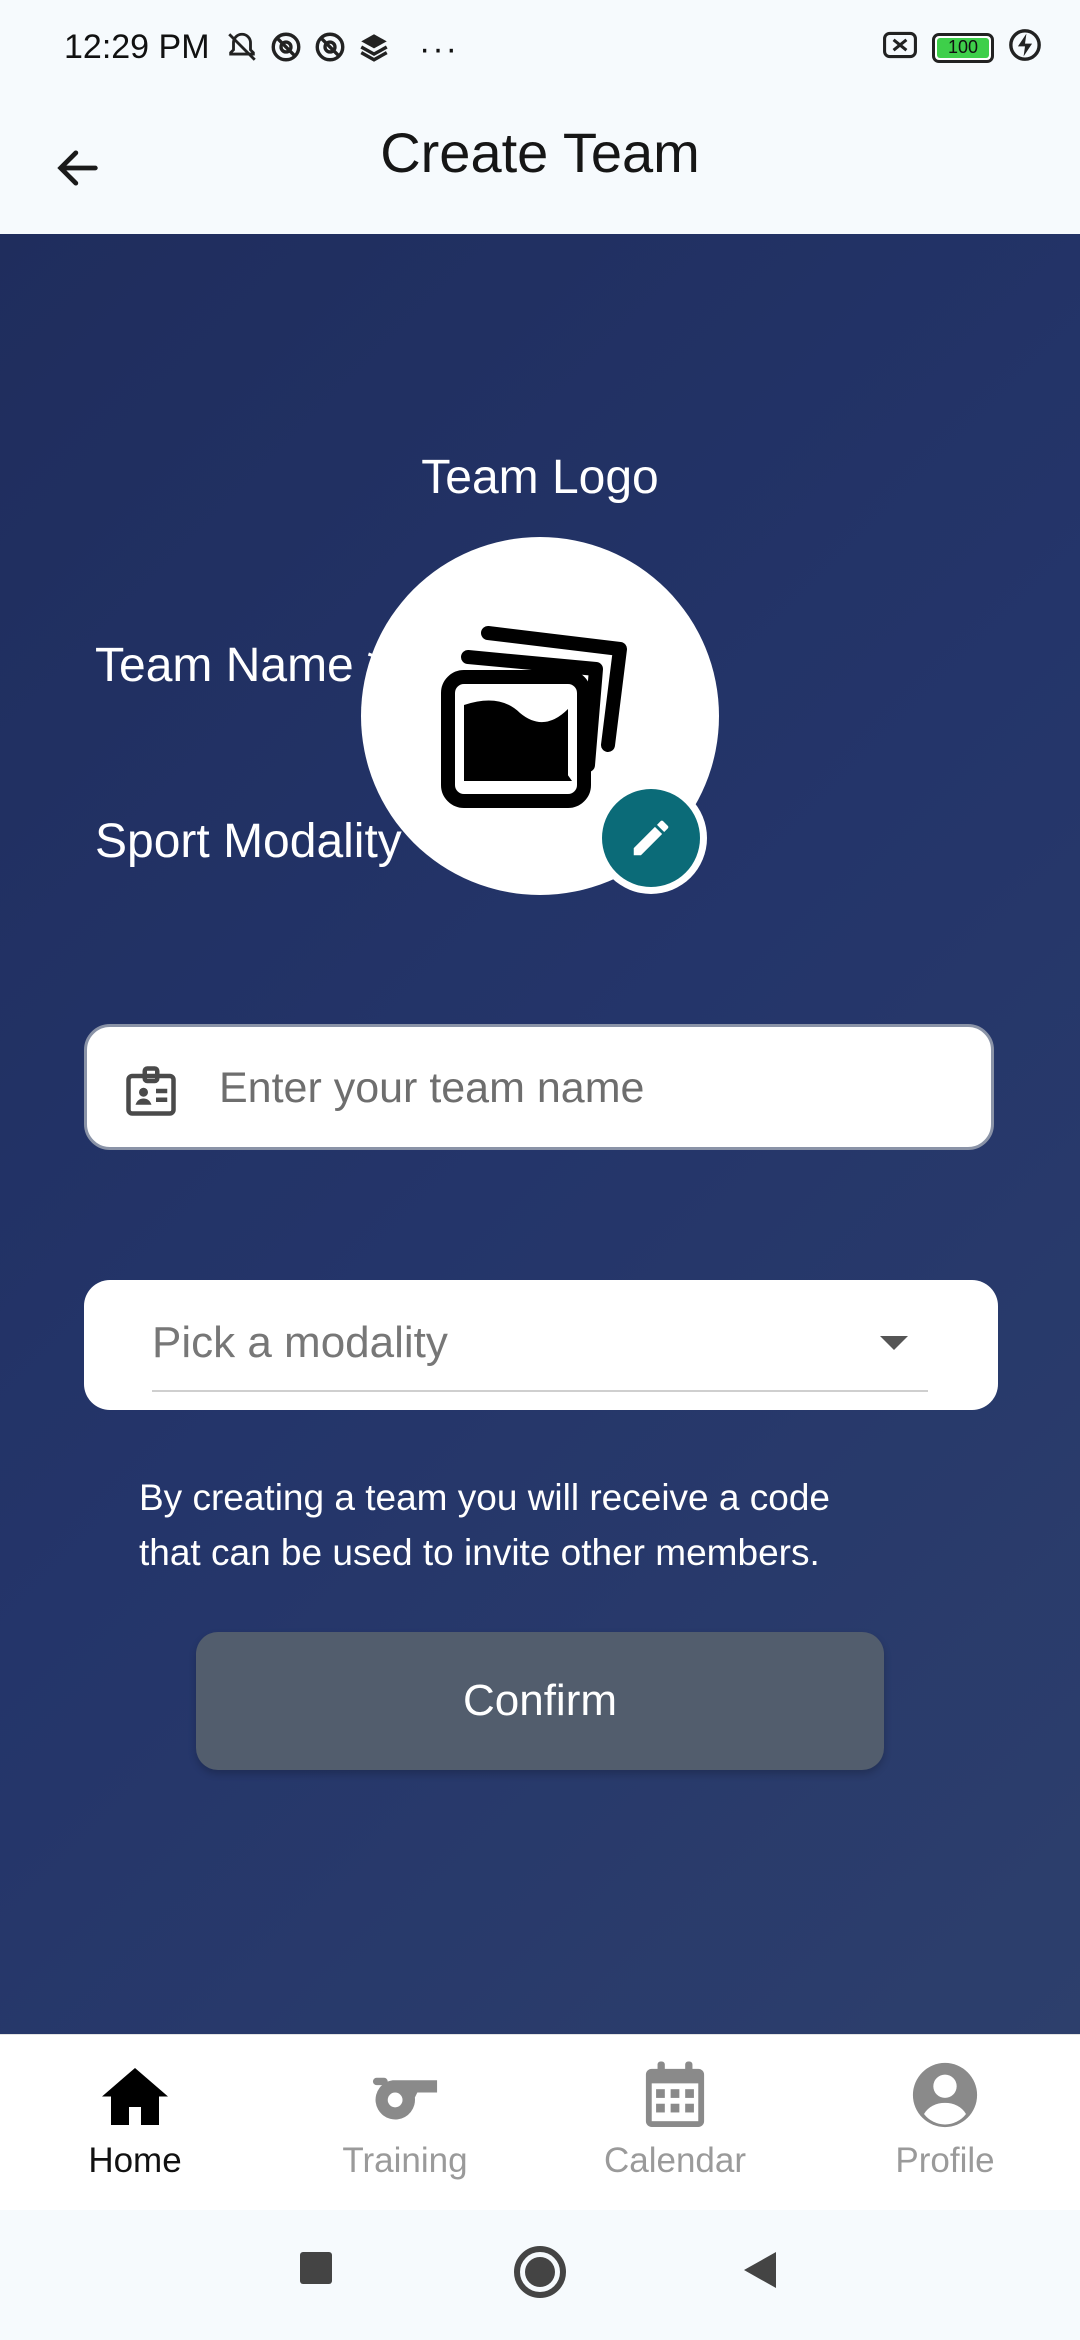  Describe the element at coordinates (541, 1345) in the screenshot. I see `sport-modality-select: Pick a modality` at that location.